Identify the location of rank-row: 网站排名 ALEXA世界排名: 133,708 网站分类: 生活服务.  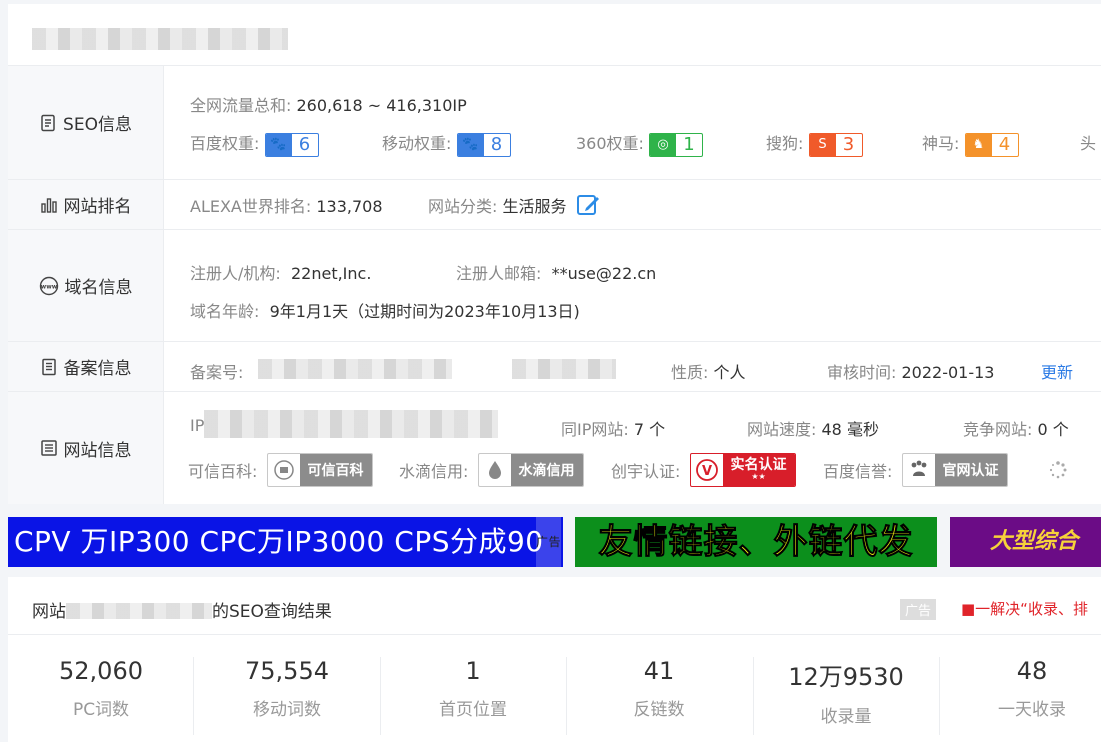
(554, 205).